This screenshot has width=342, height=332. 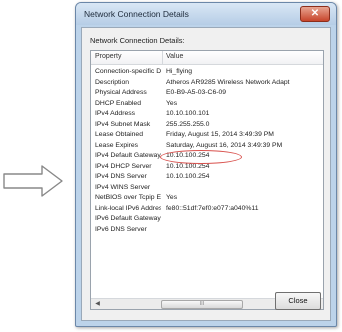 I want to click on table-row: IPv4 WINS Server, so click(x=207, y=188).